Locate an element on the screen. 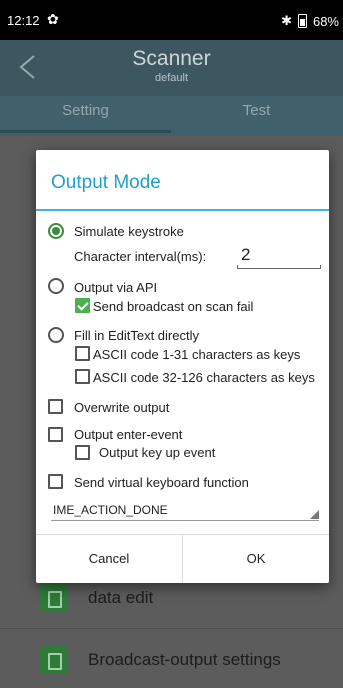  gear-icon: ✿ is located at coordinates (53, 19).